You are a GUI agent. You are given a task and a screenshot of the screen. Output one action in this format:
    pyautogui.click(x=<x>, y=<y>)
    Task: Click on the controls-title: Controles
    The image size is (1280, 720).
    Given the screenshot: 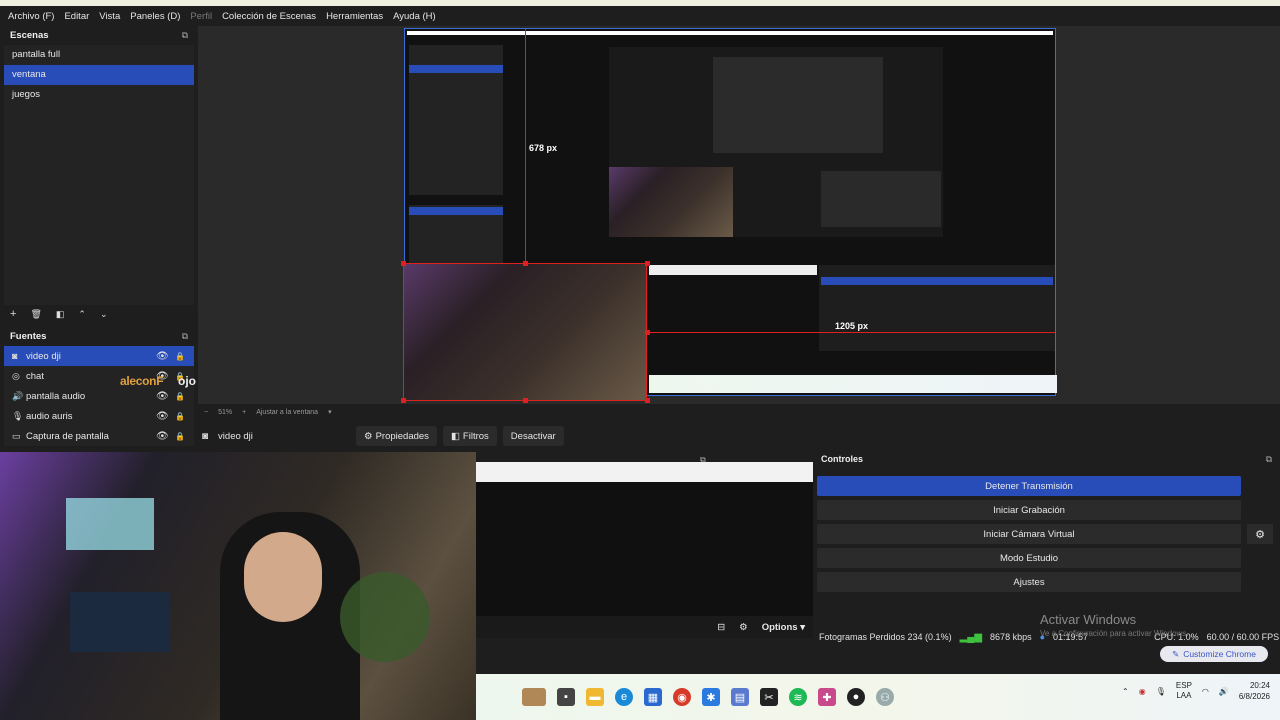 What is the action you would take?
    pyautogui.click(x=842, y=459)
    